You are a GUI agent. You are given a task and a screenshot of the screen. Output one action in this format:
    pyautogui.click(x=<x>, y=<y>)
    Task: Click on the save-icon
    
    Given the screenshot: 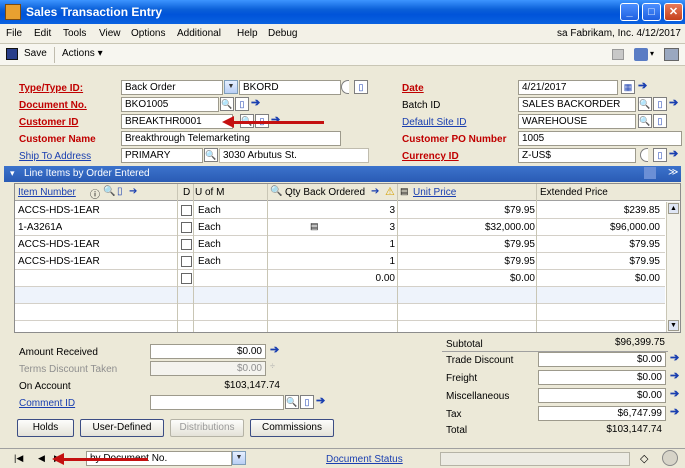 What is the action you would take?
    pyautogui.click(x=12, y=54)
    